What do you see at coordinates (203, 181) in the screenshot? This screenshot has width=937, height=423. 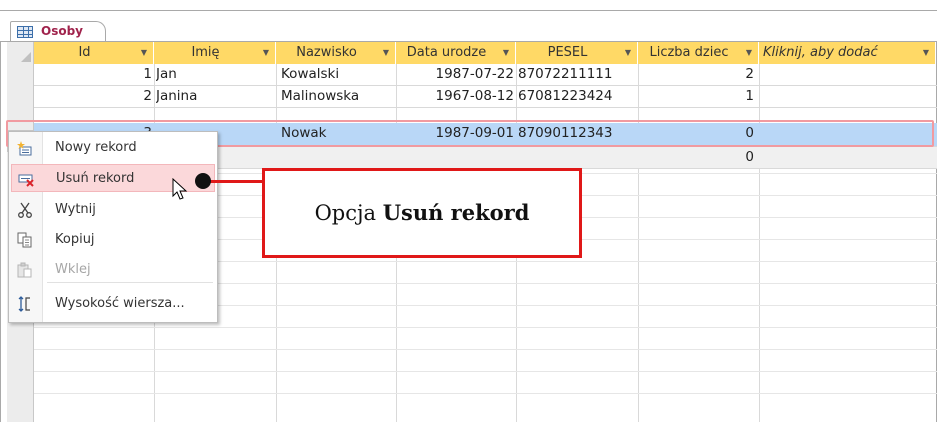 I see `callout-dot` at bounding box center [203, 181].